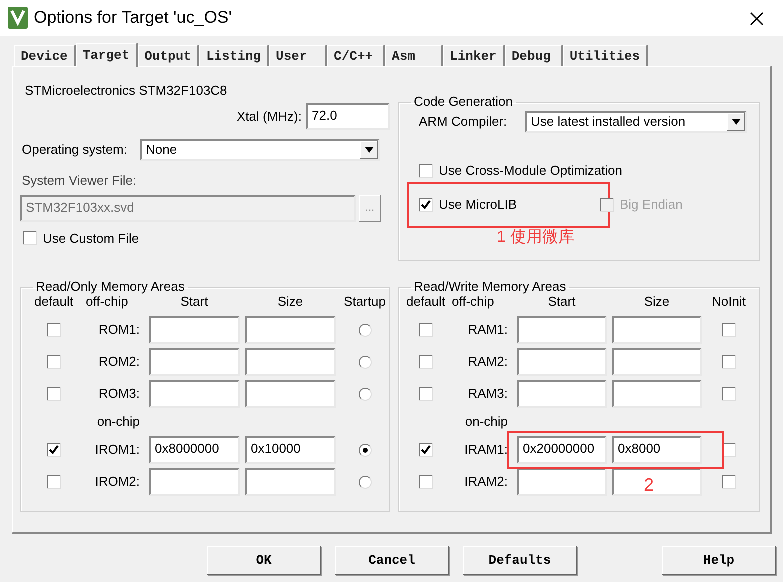  What do you see at coordinates (486, 482) in the screenshot?
I see `area-label: IRAM2:` at bounding box center [486, 482].